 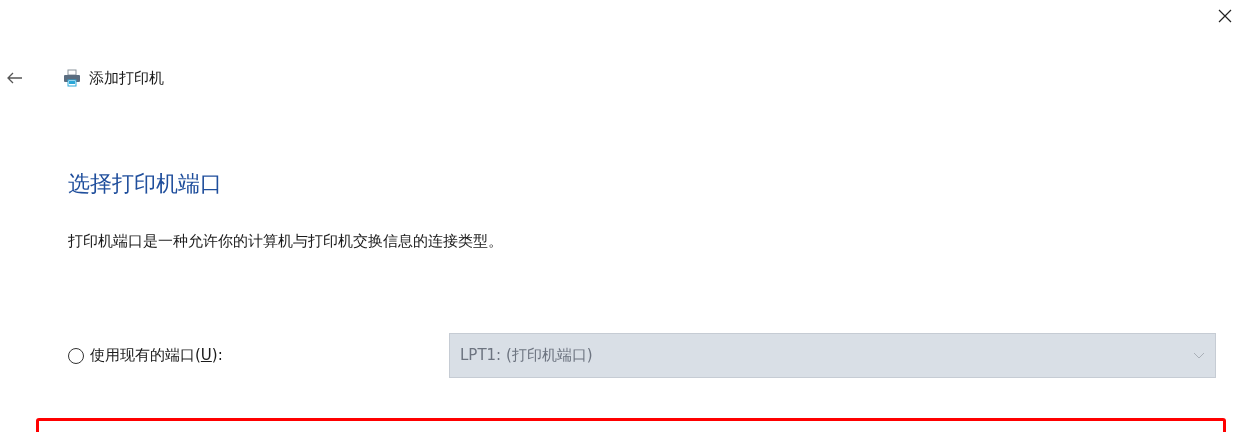 I want to click on printer-icon, so click(x=72, y=78).